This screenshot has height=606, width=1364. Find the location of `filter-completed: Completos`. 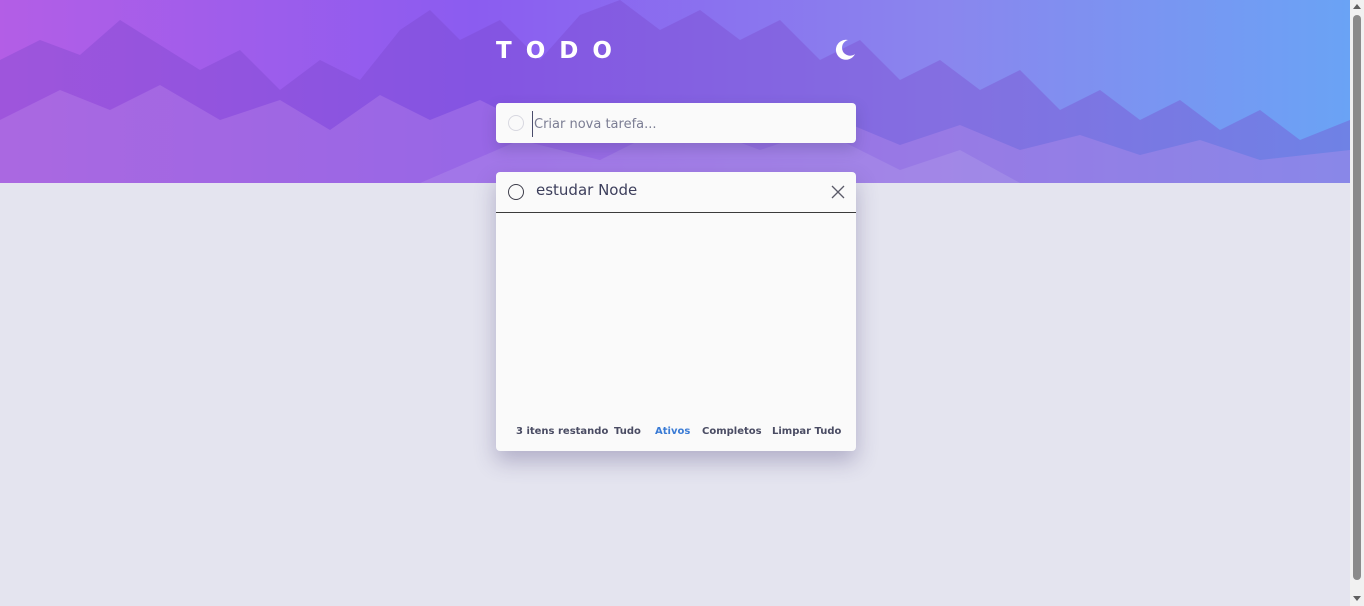

filter-completed: Completos is located at coordinates (732, 431).